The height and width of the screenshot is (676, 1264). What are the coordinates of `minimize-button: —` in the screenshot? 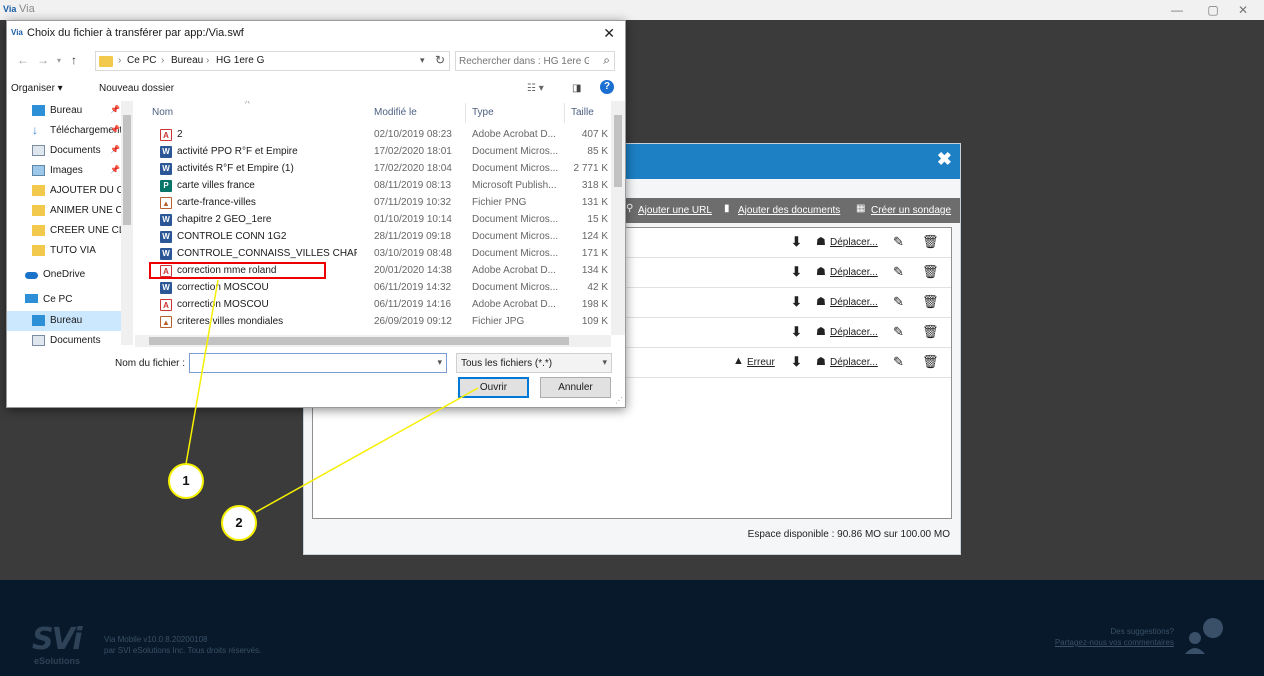 It's located at (1177, 10).